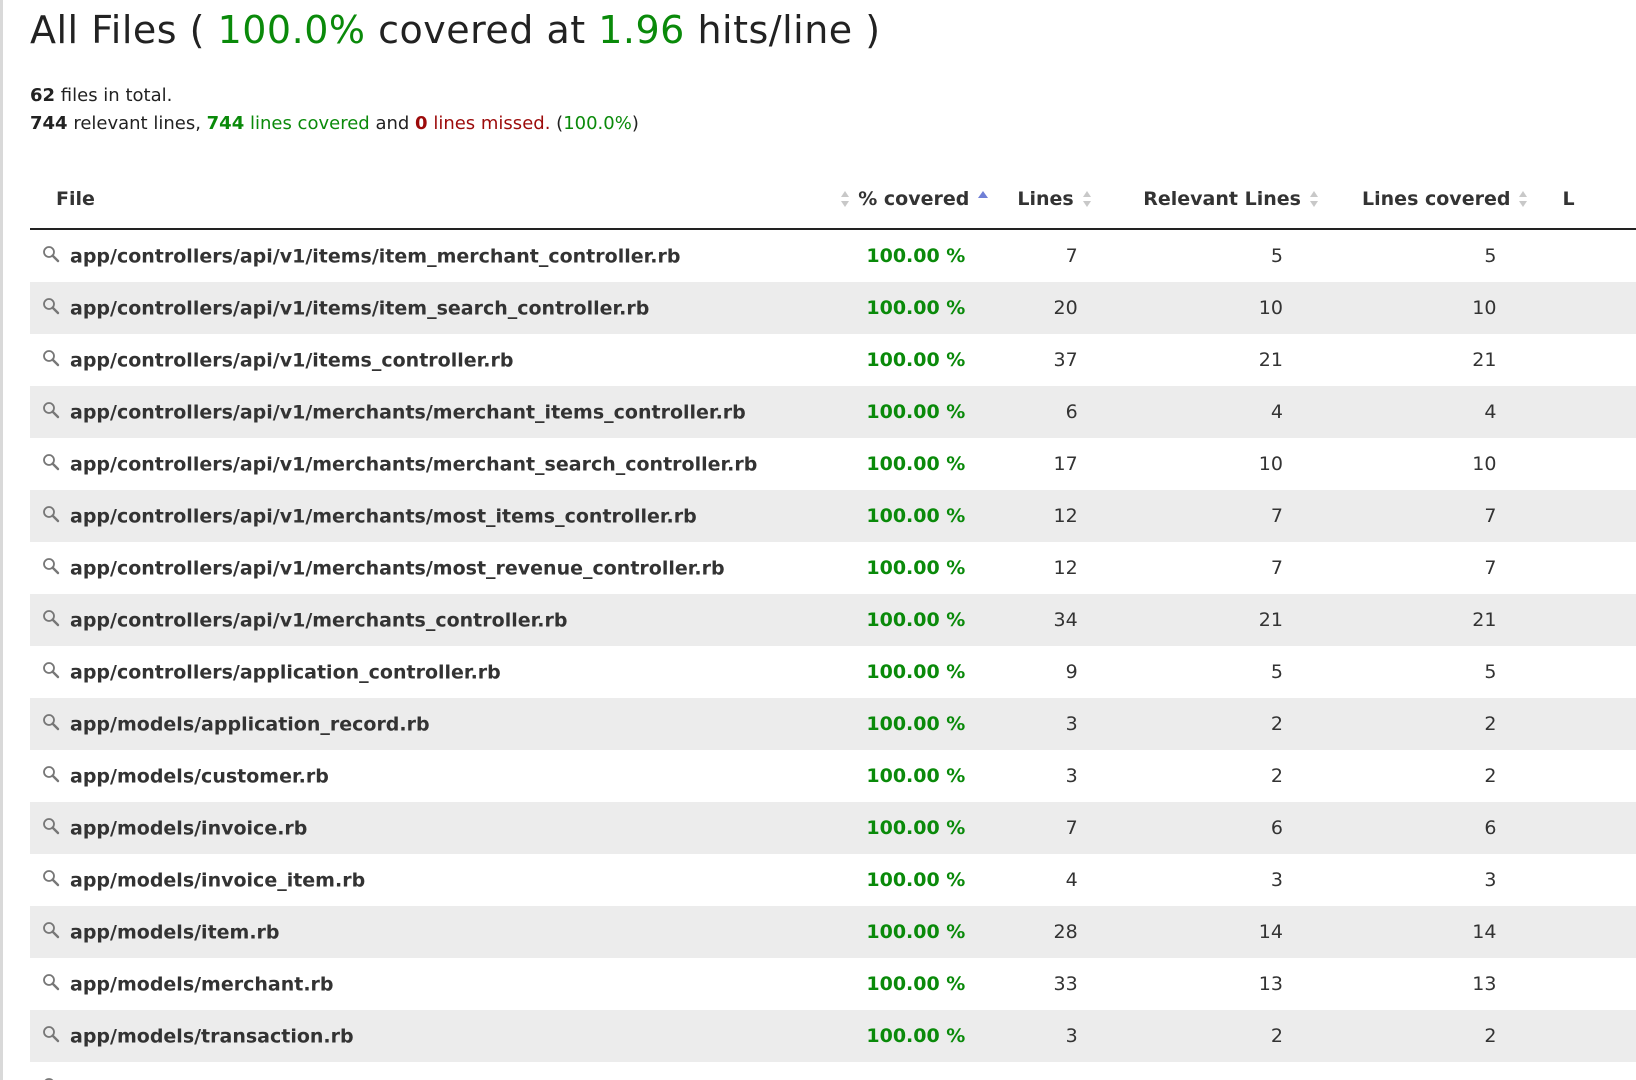 The width and height of the screenshot is (1636, 1080). Describe the element at coordinates (1045, 199) in the screenshot. I see `column-header-lines-label: Lines` at that location.